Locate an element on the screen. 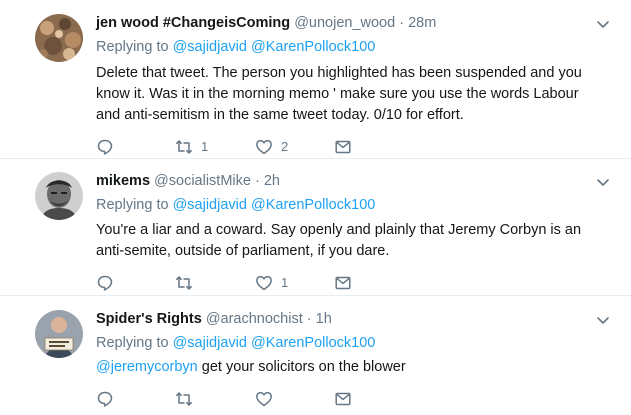 The height and width of the screenshot is (415, 631). display-name: jen wood #ChangeisComing is located at coordinates (193, 23).